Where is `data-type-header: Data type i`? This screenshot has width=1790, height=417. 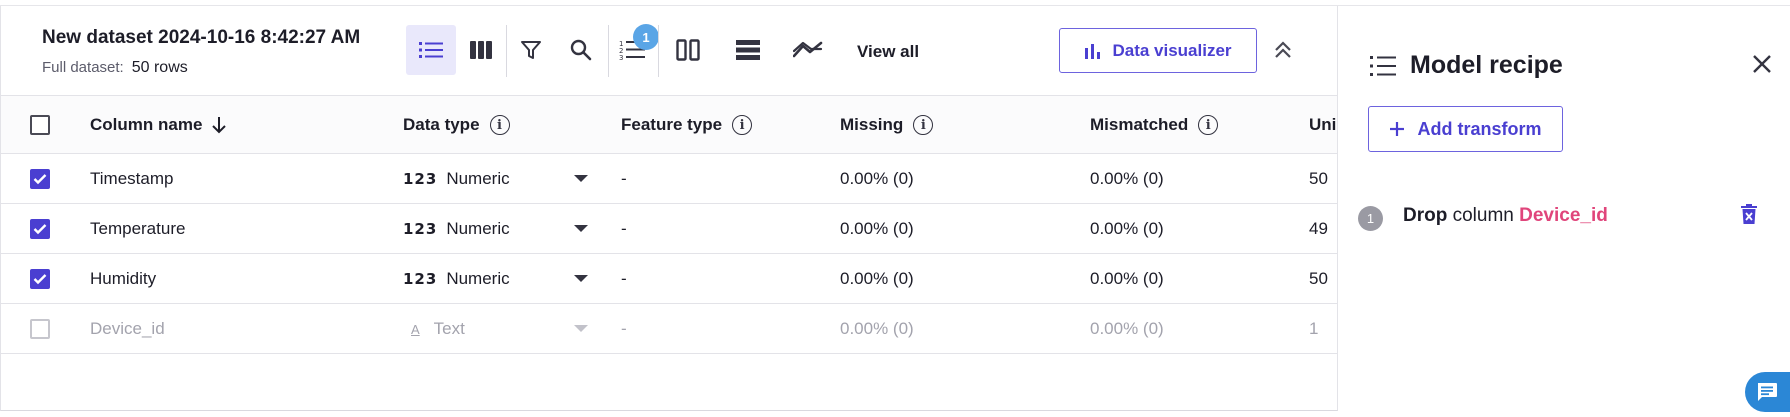
data-type-header: Data type i is located at coordinates (456, 125).